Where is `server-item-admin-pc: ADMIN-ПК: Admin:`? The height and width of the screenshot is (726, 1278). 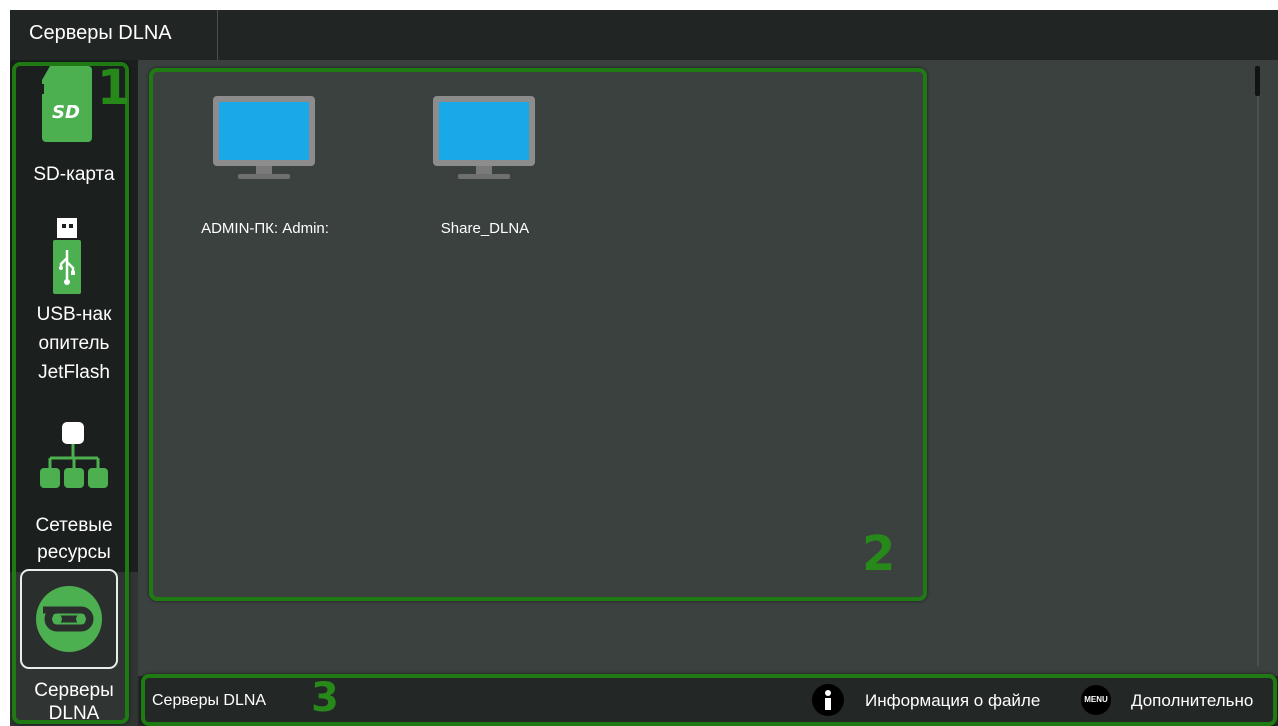
server-item-admin-pc: ADMIN-ПК: Admin: is located at coordinates (265, 152).